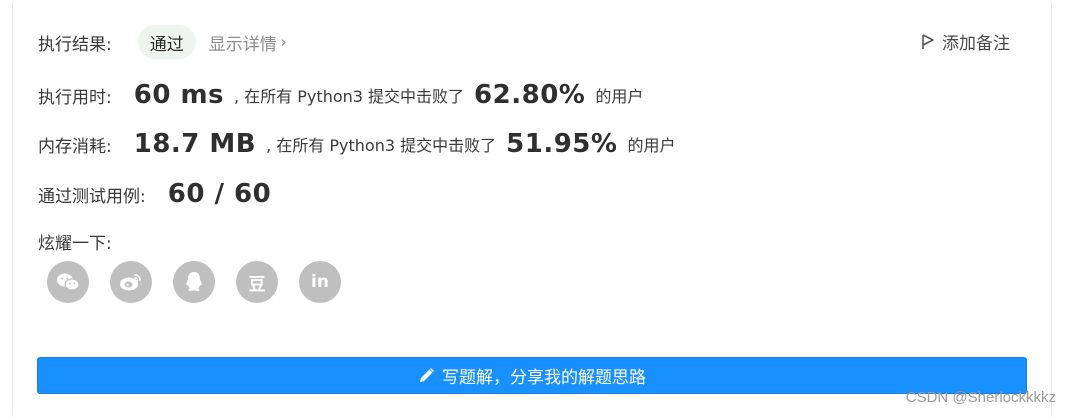 The height and width of the screenshot is (417, 1072). I want to click on weibo-icon, so click(130, 282).